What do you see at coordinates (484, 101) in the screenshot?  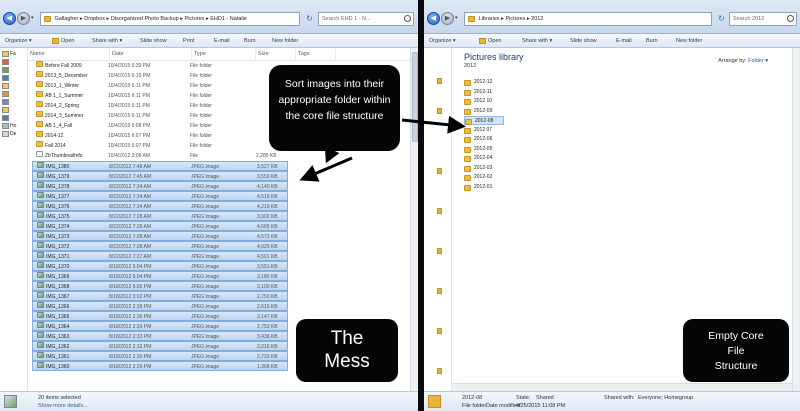 I see `folder-item: 2012 10` at bounding box center [484, 101].